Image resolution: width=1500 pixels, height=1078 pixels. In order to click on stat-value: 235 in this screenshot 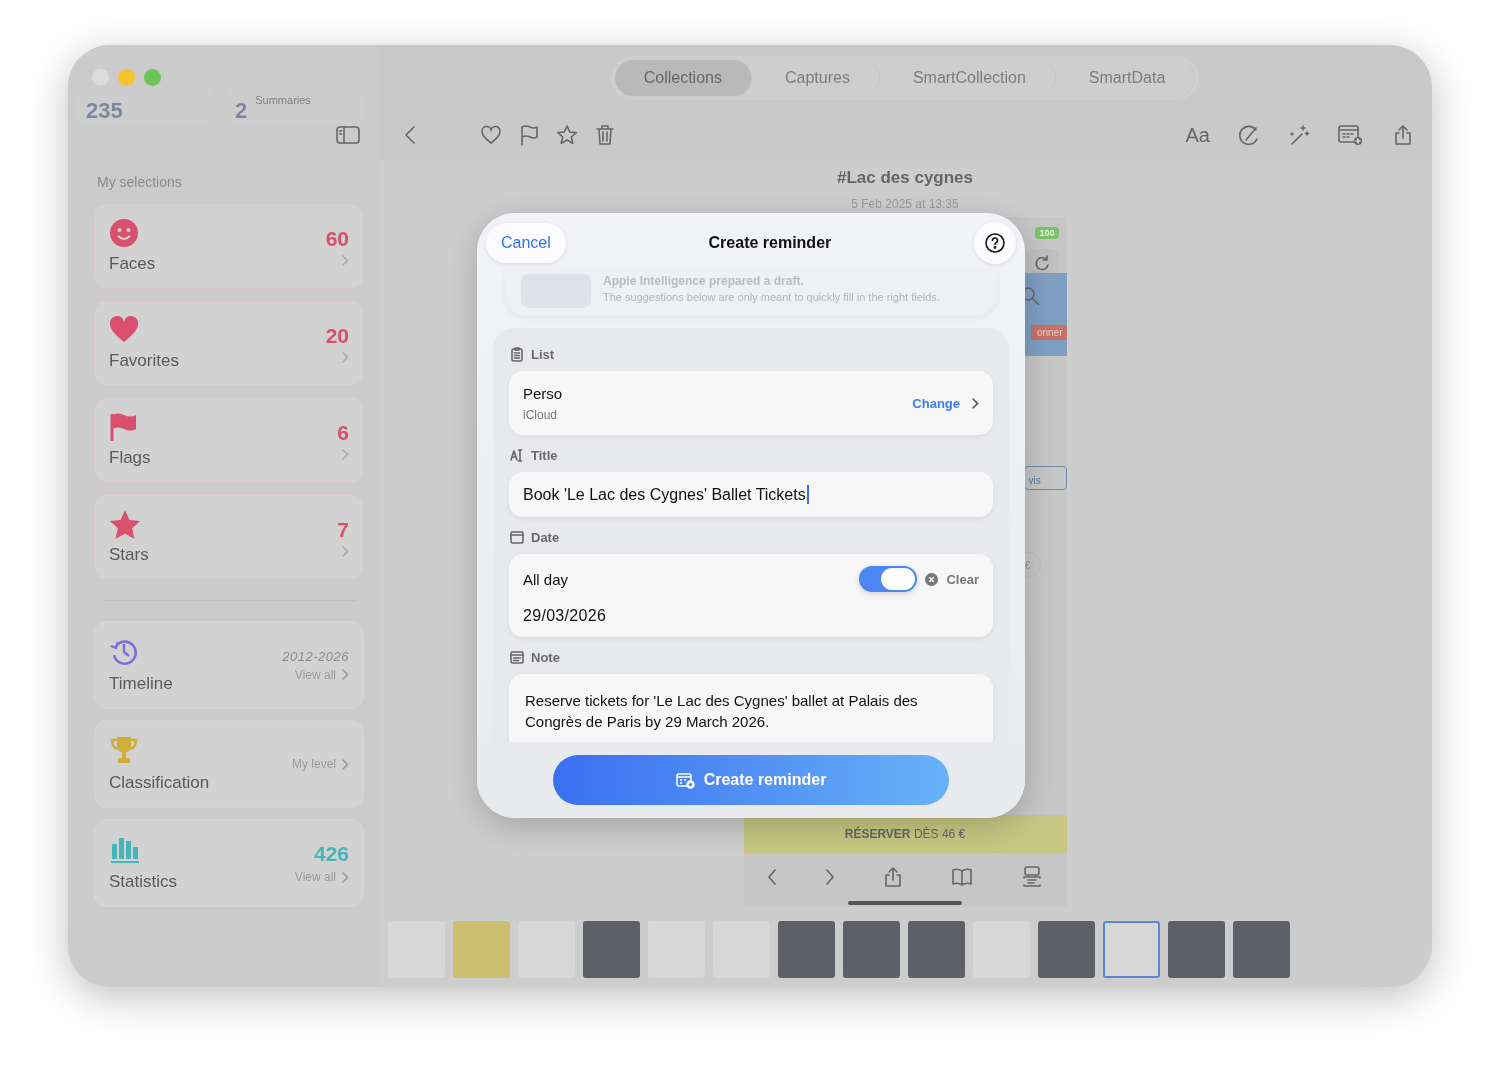, I will do `click(104, 111)`.